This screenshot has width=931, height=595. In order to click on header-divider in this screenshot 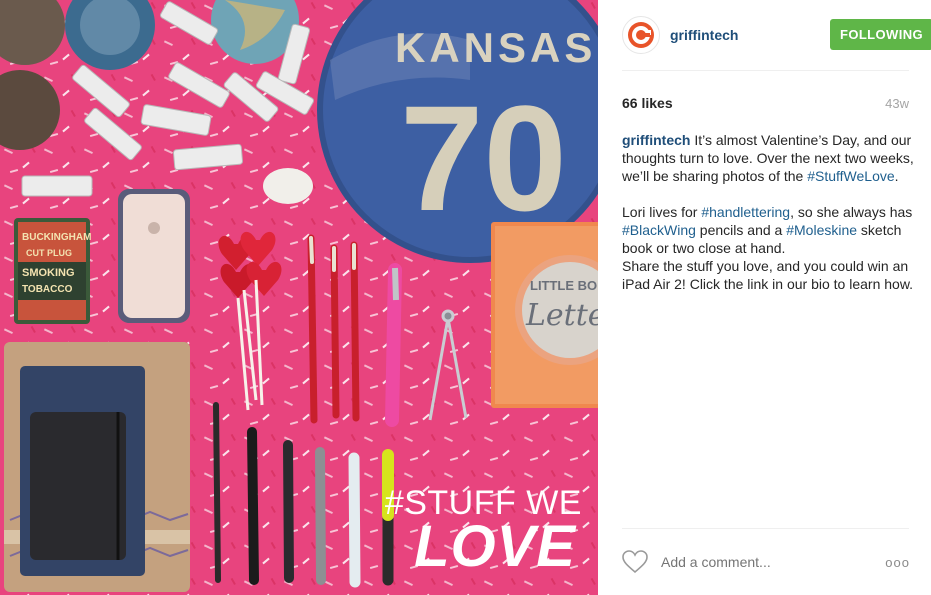, I will do `click(765, 70)`.